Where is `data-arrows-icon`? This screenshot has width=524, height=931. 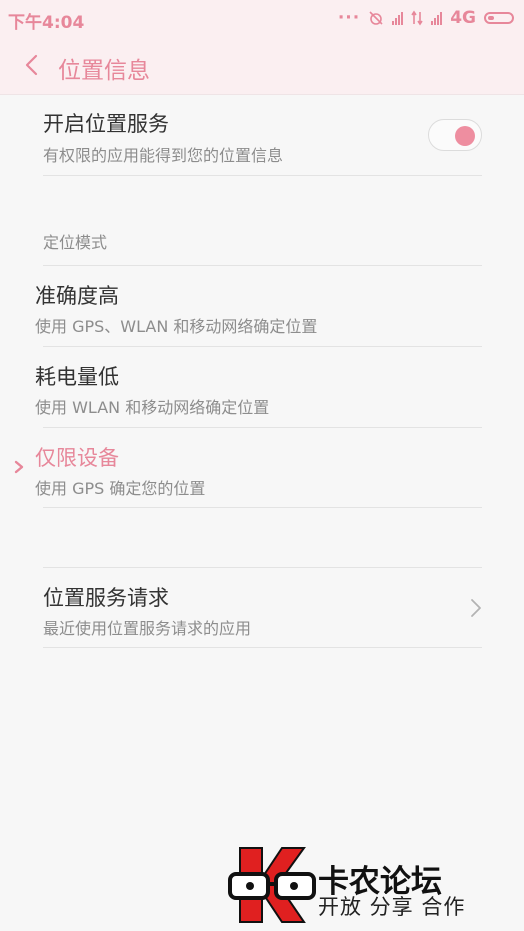
data-arrows-icon is located at coordinates (417, 18).